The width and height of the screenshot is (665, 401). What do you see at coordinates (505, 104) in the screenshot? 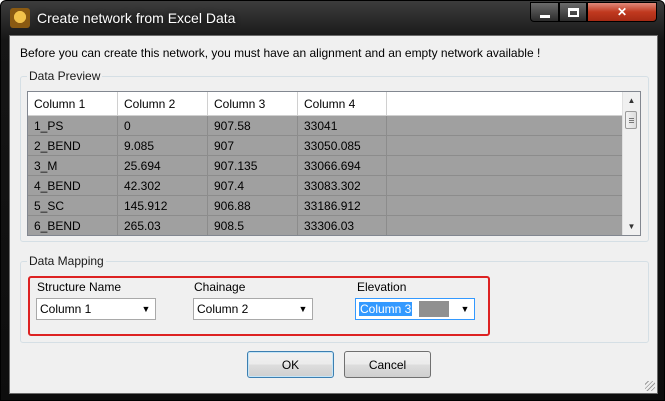
I see `column-header-filler` at bounding box center [505, 104].